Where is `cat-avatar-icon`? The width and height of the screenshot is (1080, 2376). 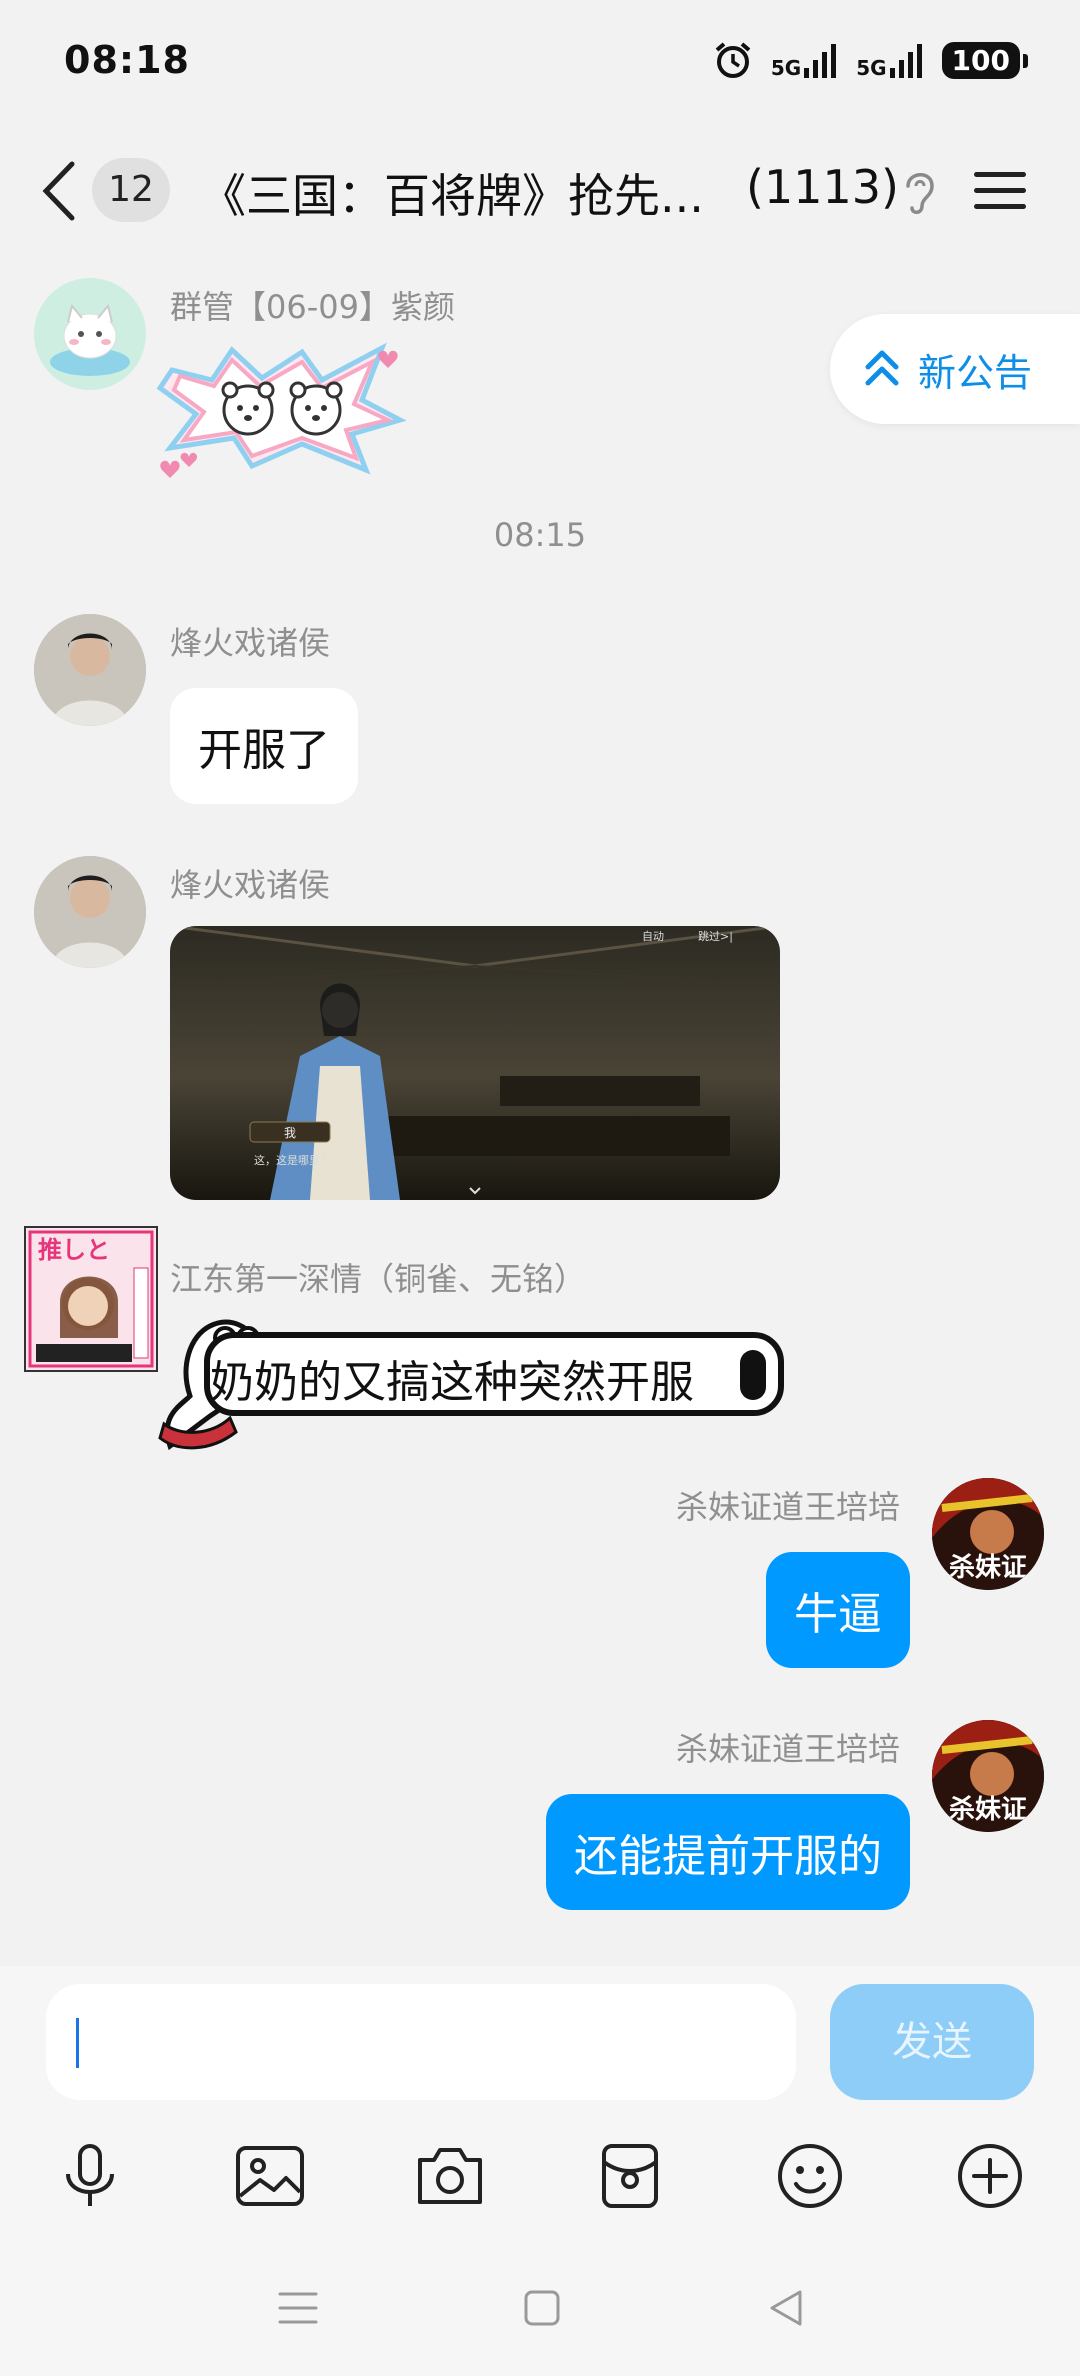
cat-avatar-icon is located at coordinates (90, 339).